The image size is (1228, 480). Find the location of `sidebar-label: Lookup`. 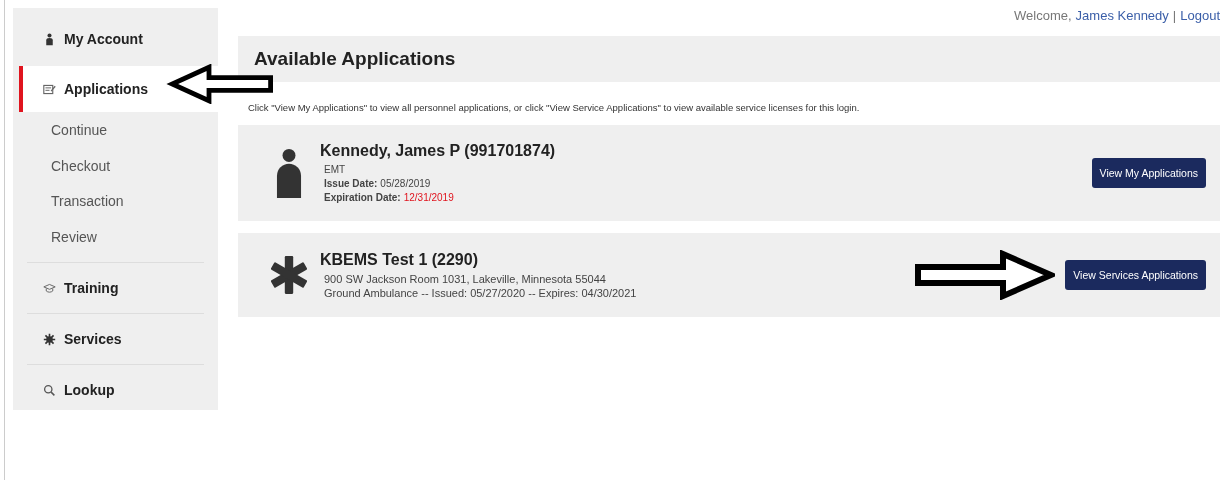

sidebar-label: Lookup is located at coordinates (89, 390).